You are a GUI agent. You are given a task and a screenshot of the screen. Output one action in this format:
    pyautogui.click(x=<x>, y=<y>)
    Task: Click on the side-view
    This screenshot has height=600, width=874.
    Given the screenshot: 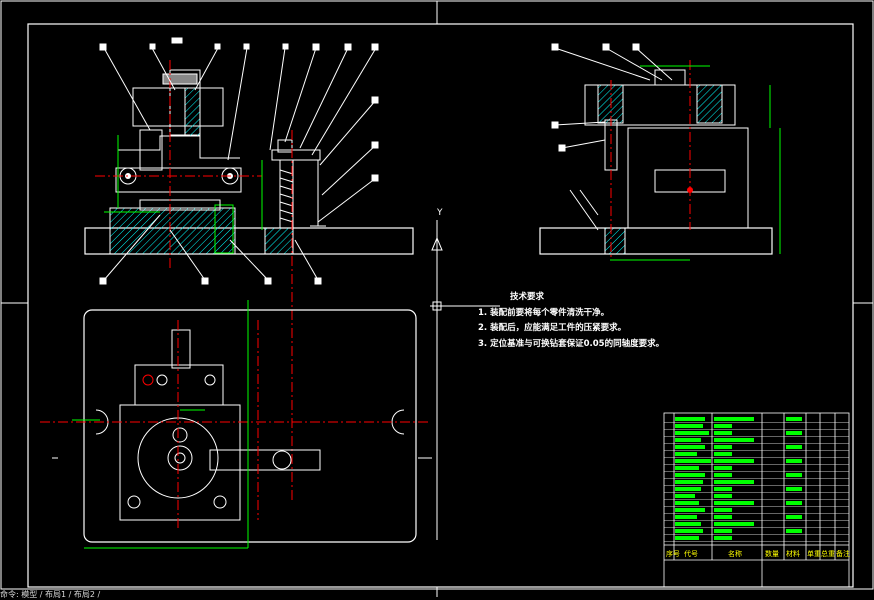 What is the action you would take?
    pyautogui.click(x=660, y=160)
    